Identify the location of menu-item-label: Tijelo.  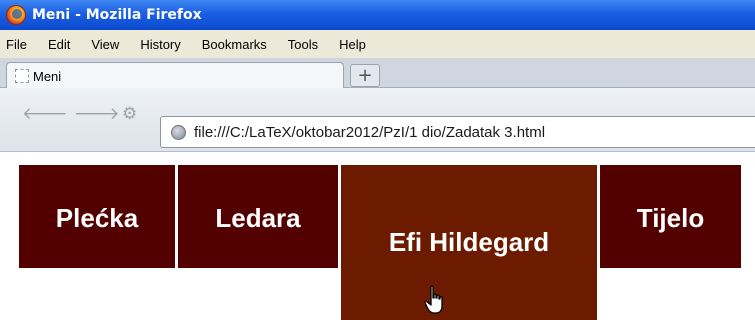
(670, 218).